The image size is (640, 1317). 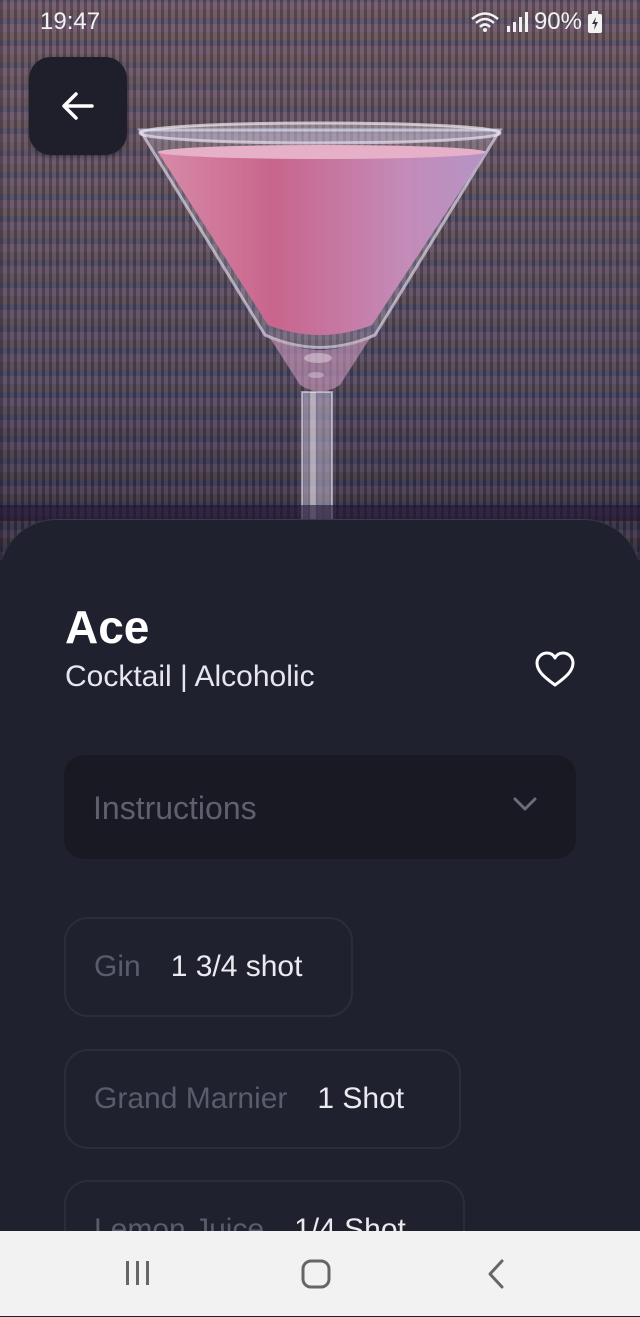 What do you see at coordinates (517, 22) in the screenshot?
I see `signal-icon` at bounding box center [517, 22].